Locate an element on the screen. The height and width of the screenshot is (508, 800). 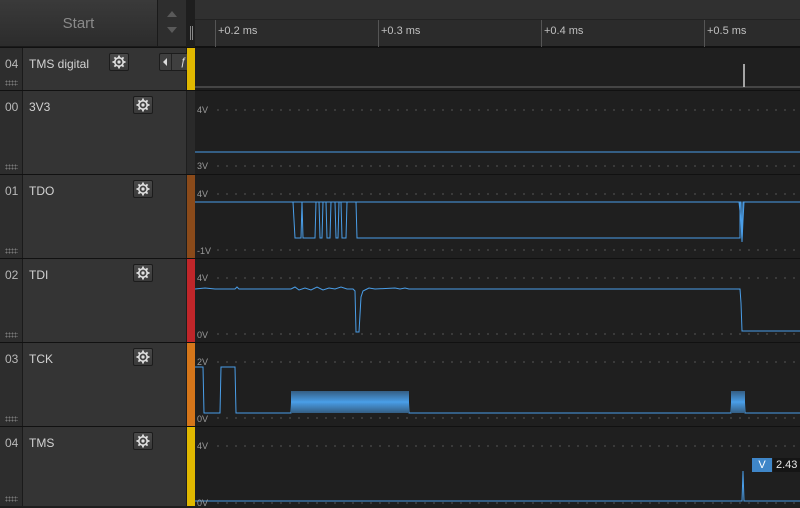
channel-number-label: 01 is located at coordinates (12, 191).